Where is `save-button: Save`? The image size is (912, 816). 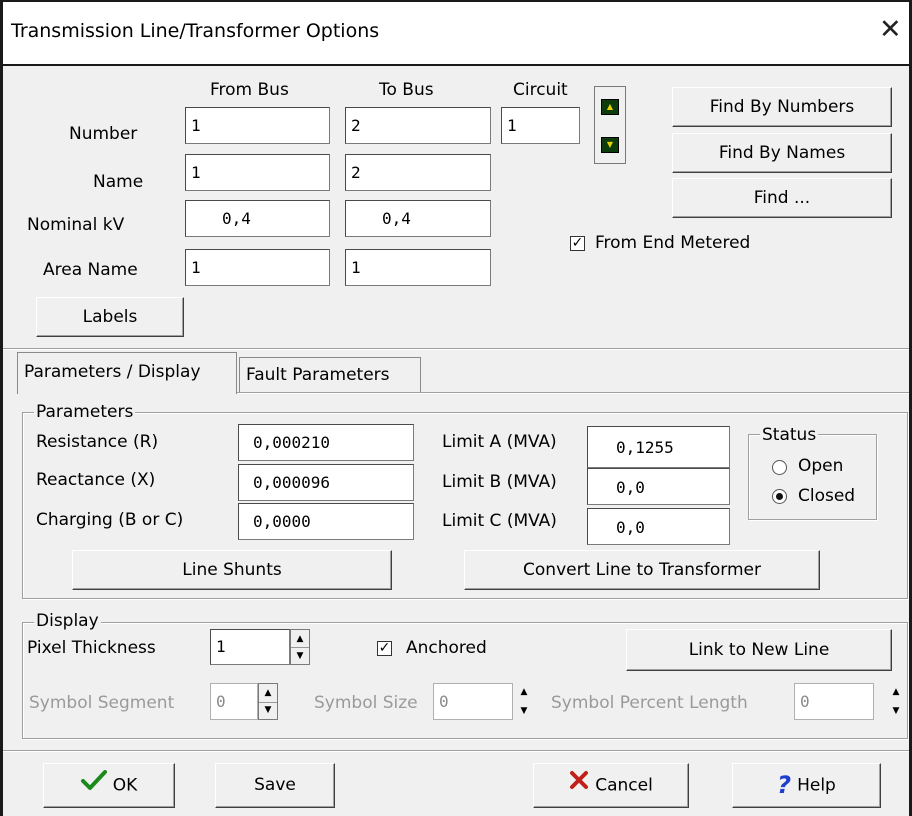
save-button: Save is located at coordinates (275, 785).